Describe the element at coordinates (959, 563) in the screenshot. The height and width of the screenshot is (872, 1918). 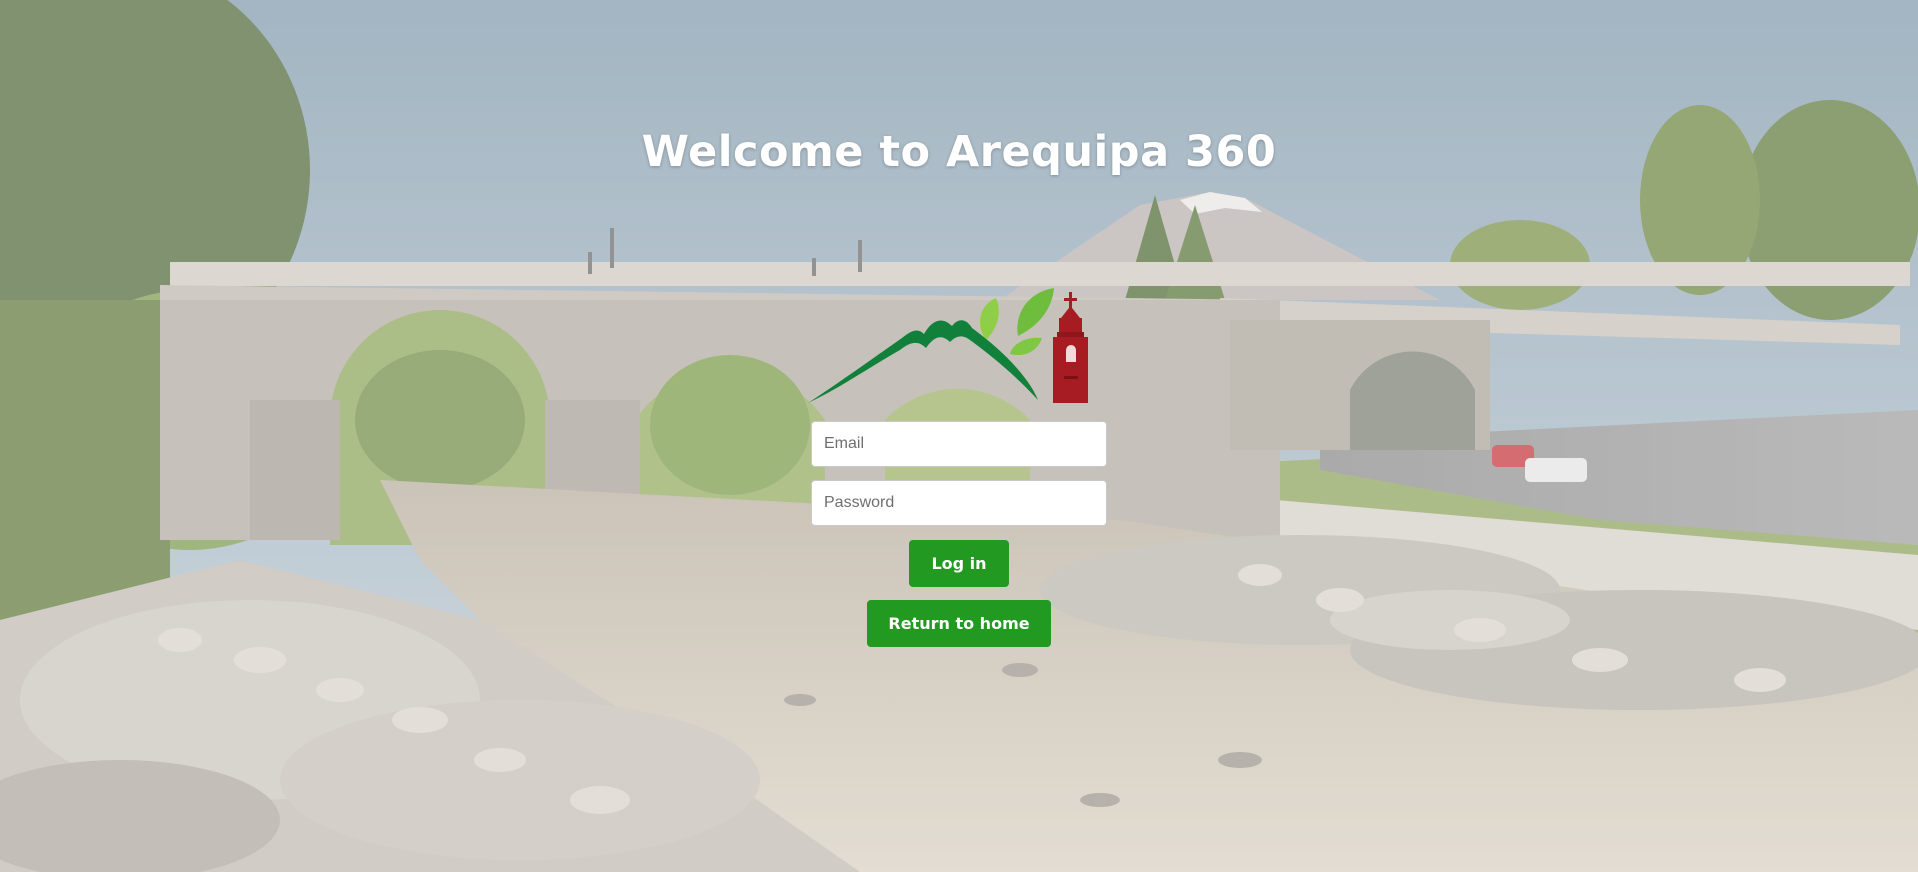
I see `login-button: Log in` at that location.